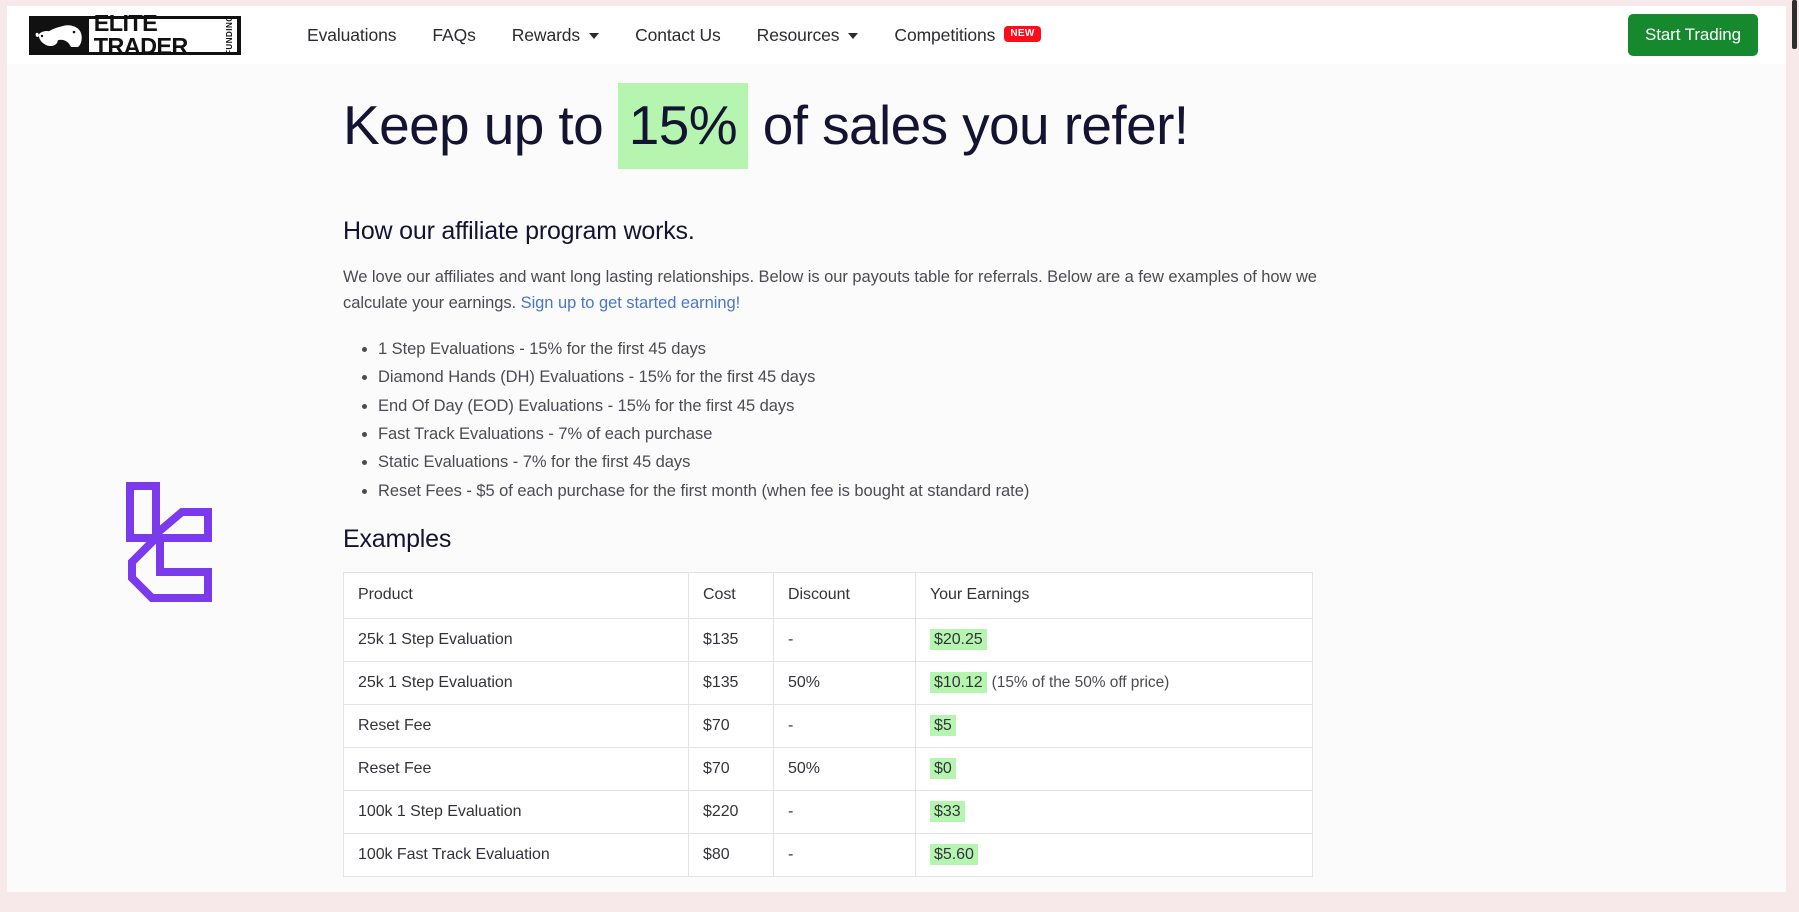  I want to click on column-header-earnings: Your Earnings, so click(1114, 595).